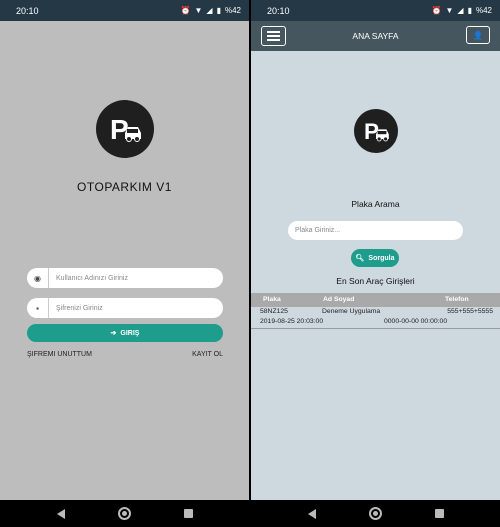  Describe the element at coordinates (272, 299) in the screenshot. I see `header-plate: Plaka` at that location.